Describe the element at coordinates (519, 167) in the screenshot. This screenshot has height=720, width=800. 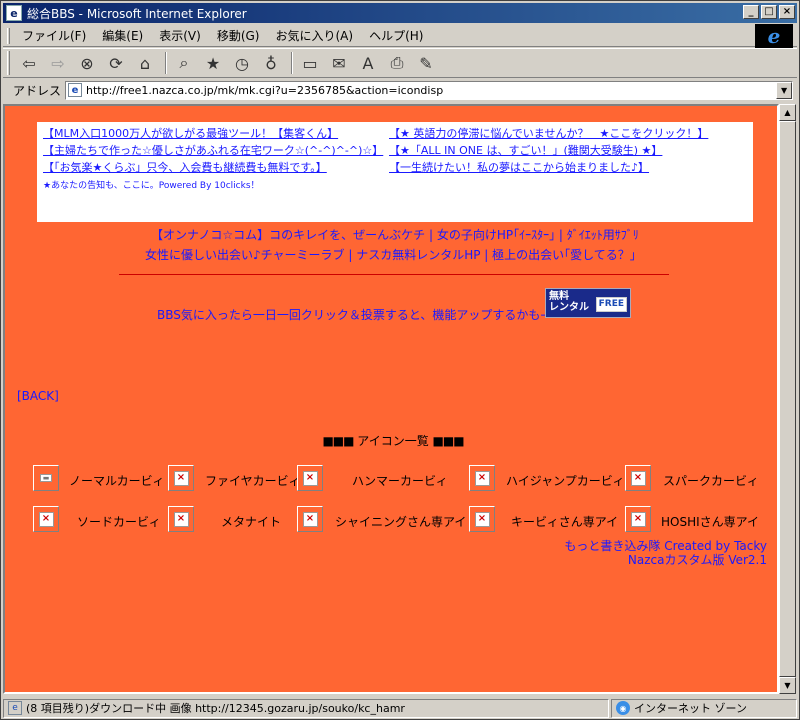
I see `ad-link-dream: 【一生続けたい！私の夢はここから始まりました♪】` at that location.